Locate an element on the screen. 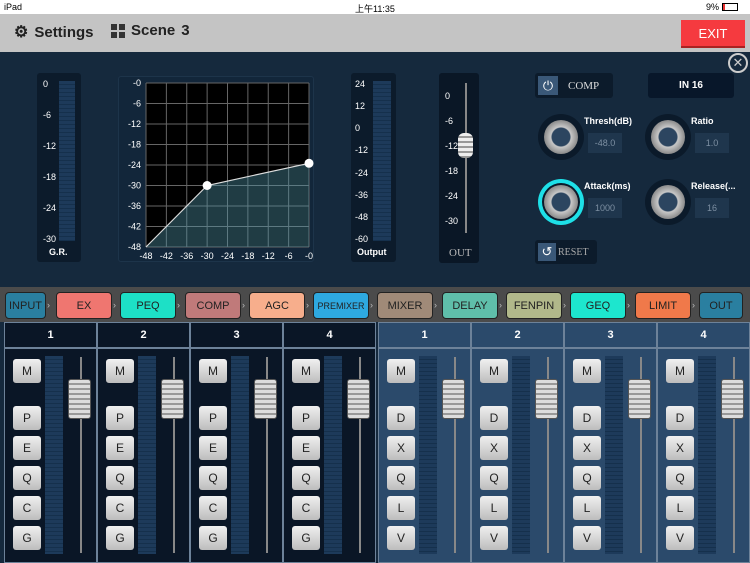  module-fenpin: FENPIN is located at coordinates (534, 305).